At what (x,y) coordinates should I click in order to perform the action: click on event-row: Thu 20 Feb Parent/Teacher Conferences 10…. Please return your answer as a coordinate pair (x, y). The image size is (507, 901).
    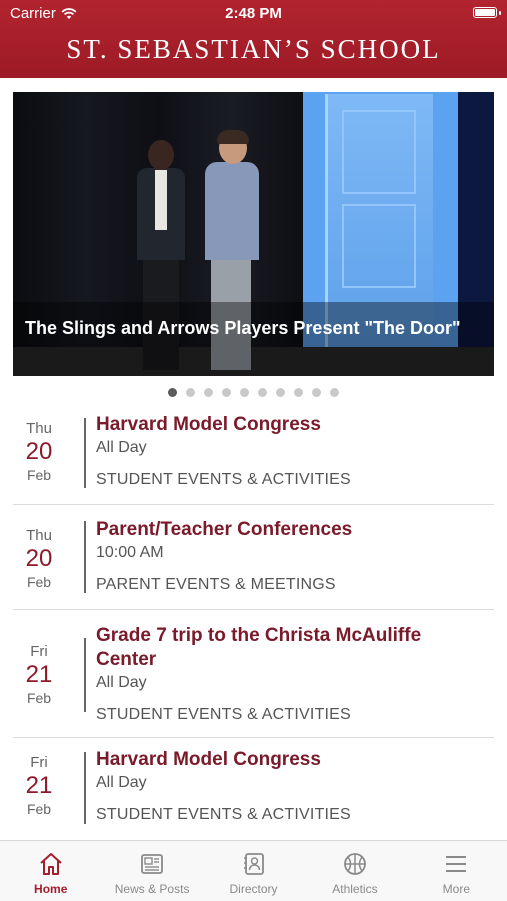
    Looking at the image, I should click on (253, 557).